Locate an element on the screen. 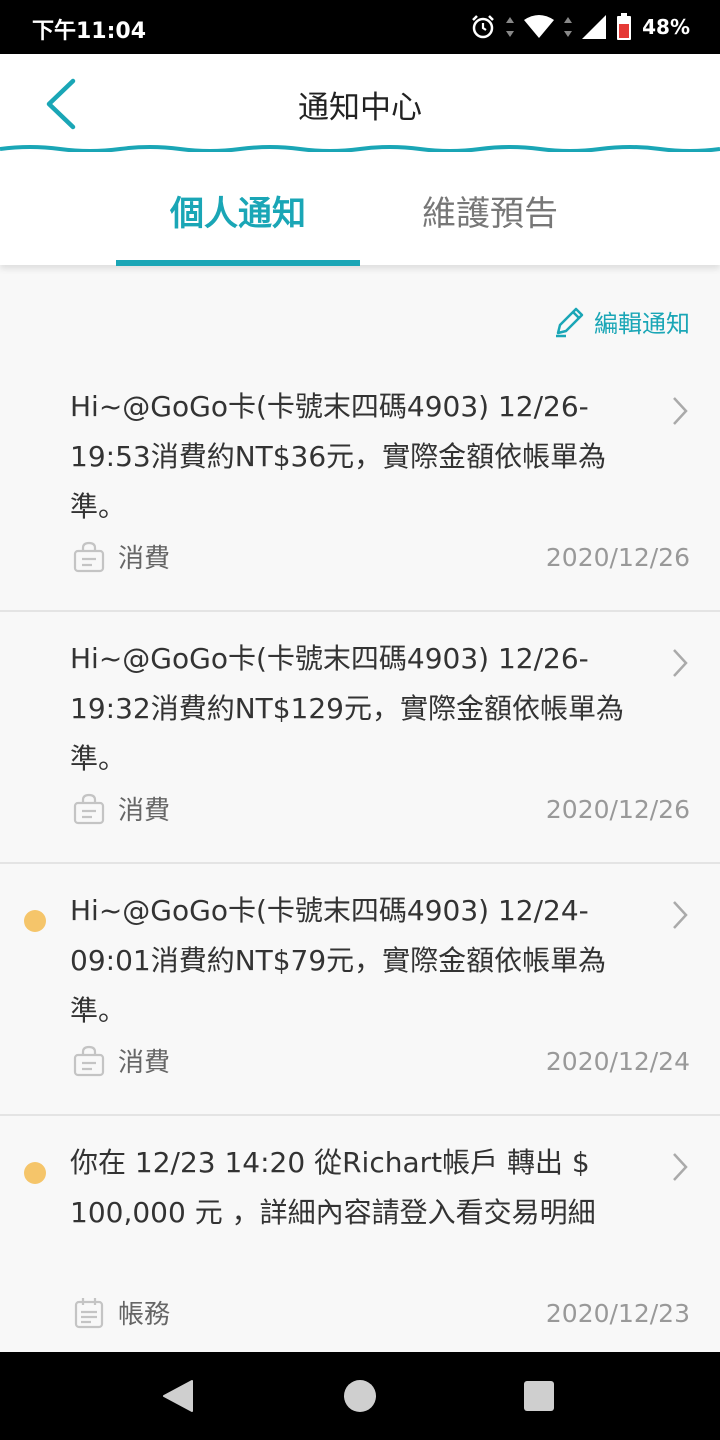  wifi-icon is located at coordinates (539, 26).